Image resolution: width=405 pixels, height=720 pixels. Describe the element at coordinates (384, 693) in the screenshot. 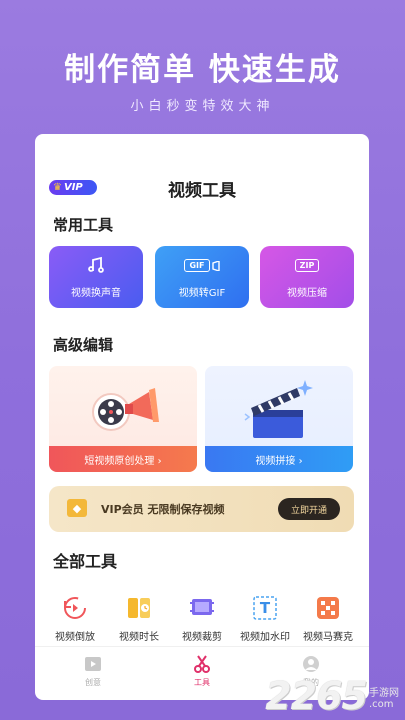

I see `watermark-site-cn: 手游网` at that location.